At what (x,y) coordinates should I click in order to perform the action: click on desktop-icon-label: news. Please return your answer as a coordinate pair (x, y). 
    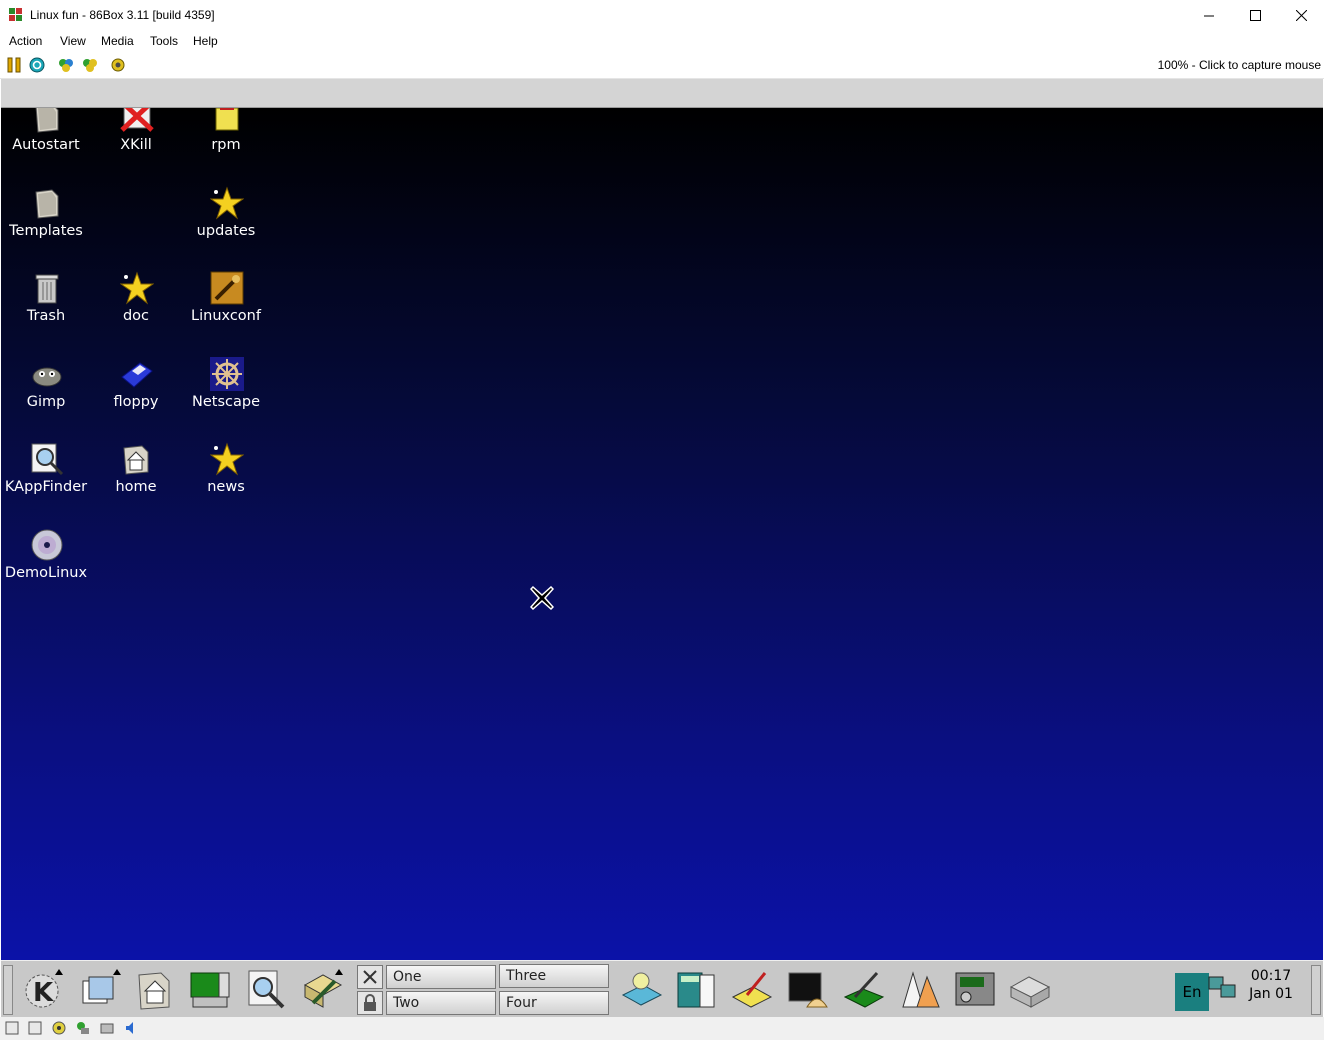
    Looking at the image, I should click on (226, 487).